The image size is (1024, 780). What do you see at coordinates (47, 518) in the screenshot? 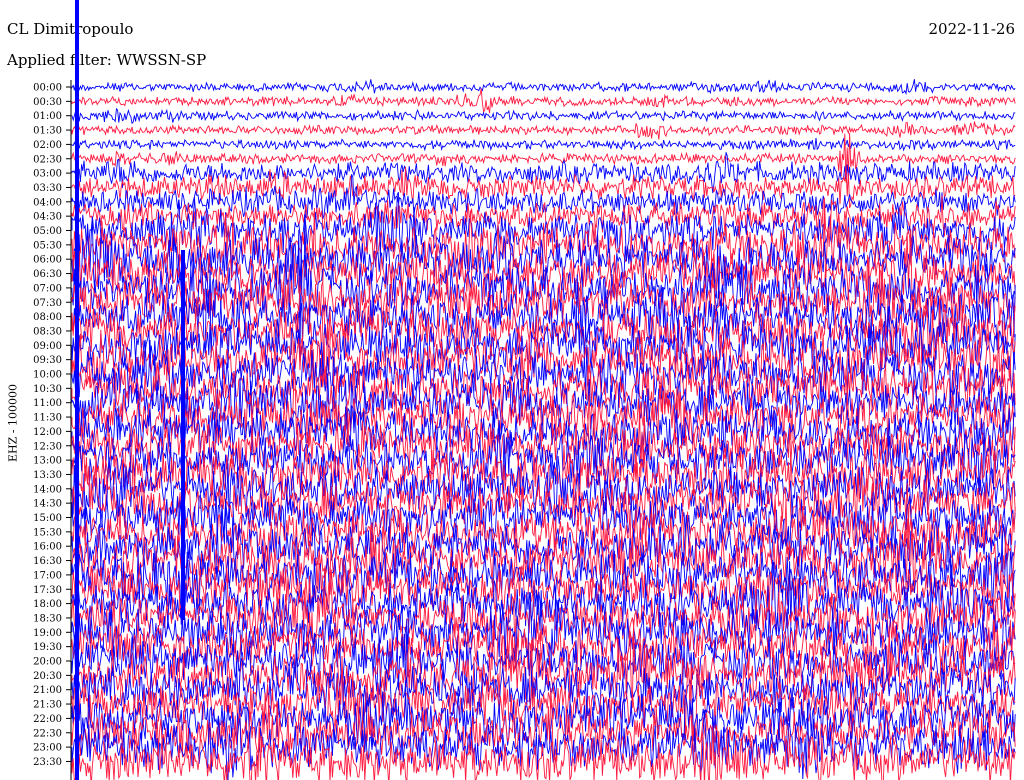
I see `row-time-label: 15:00` at bounding box center [47, 518].